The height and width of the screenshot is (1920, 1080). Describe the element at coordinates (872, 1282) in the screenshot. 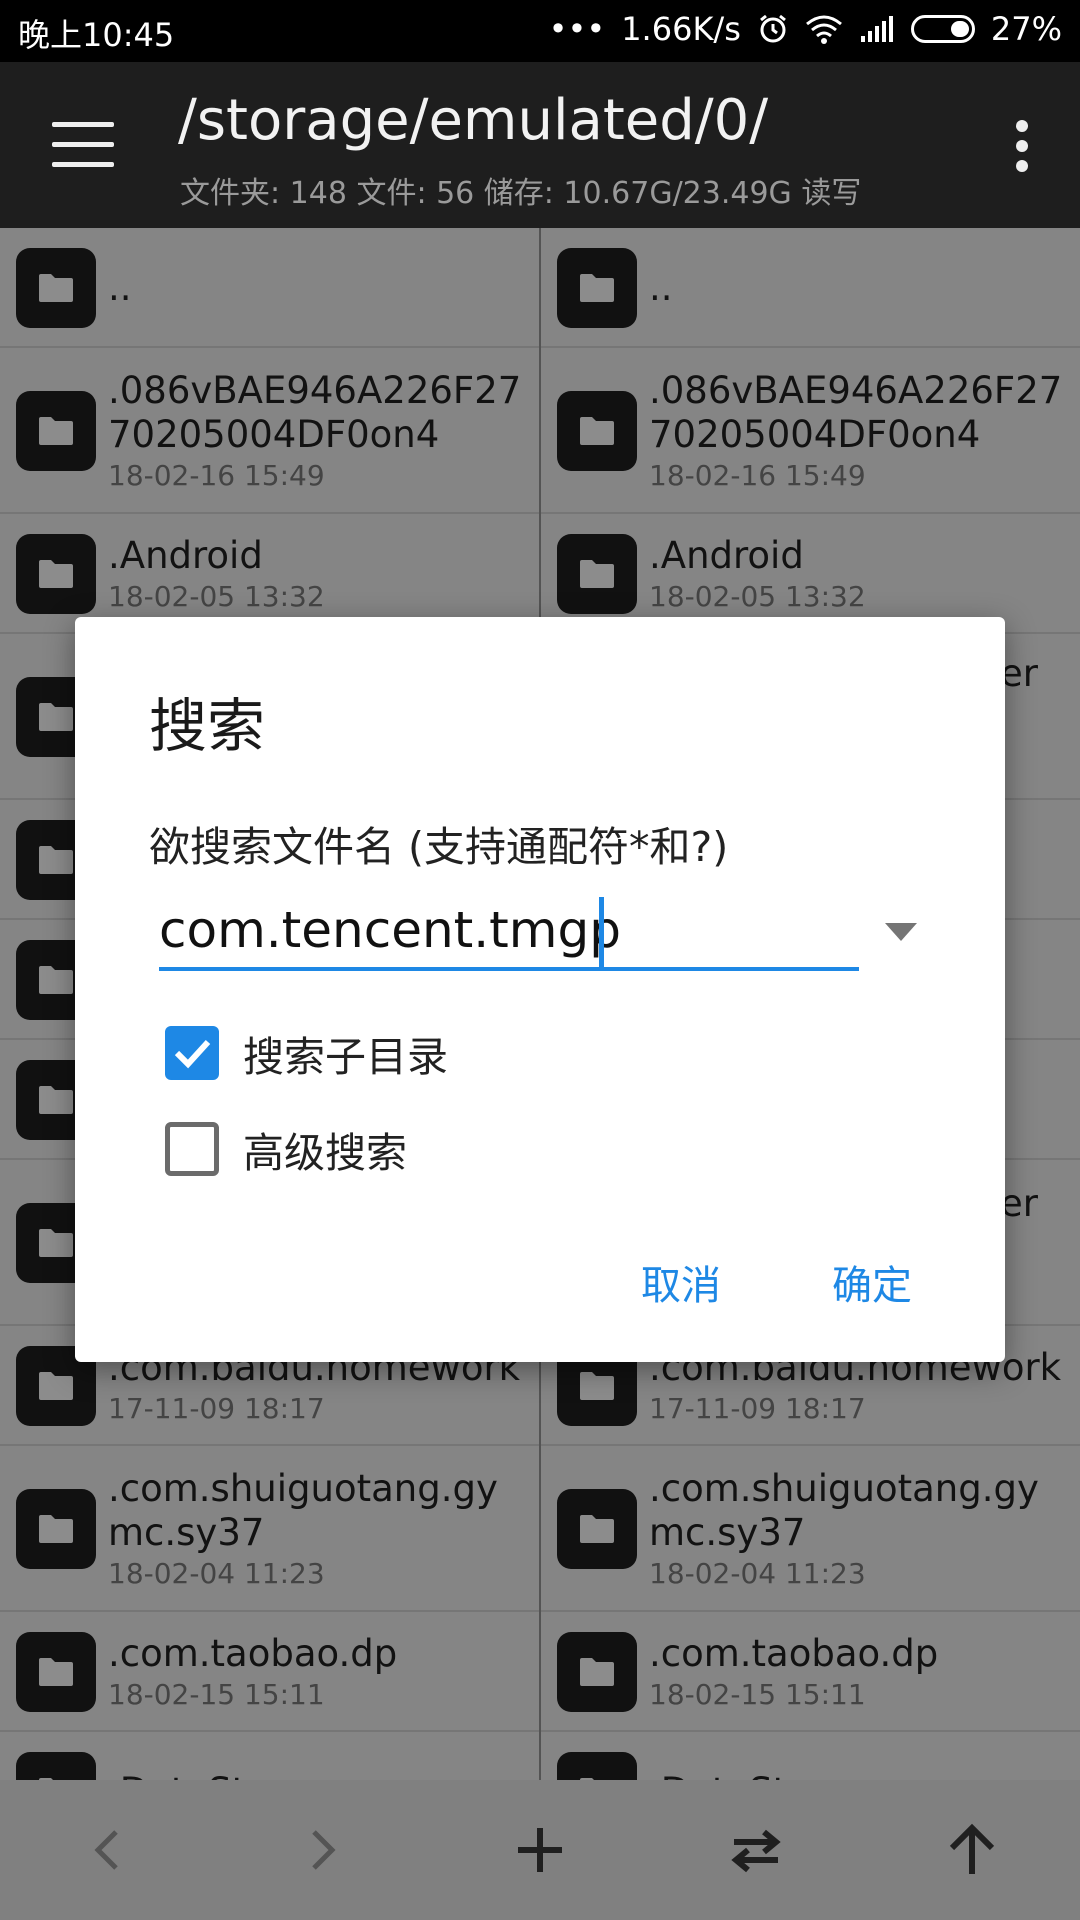

I see `confirm-button: 确定` at that location.